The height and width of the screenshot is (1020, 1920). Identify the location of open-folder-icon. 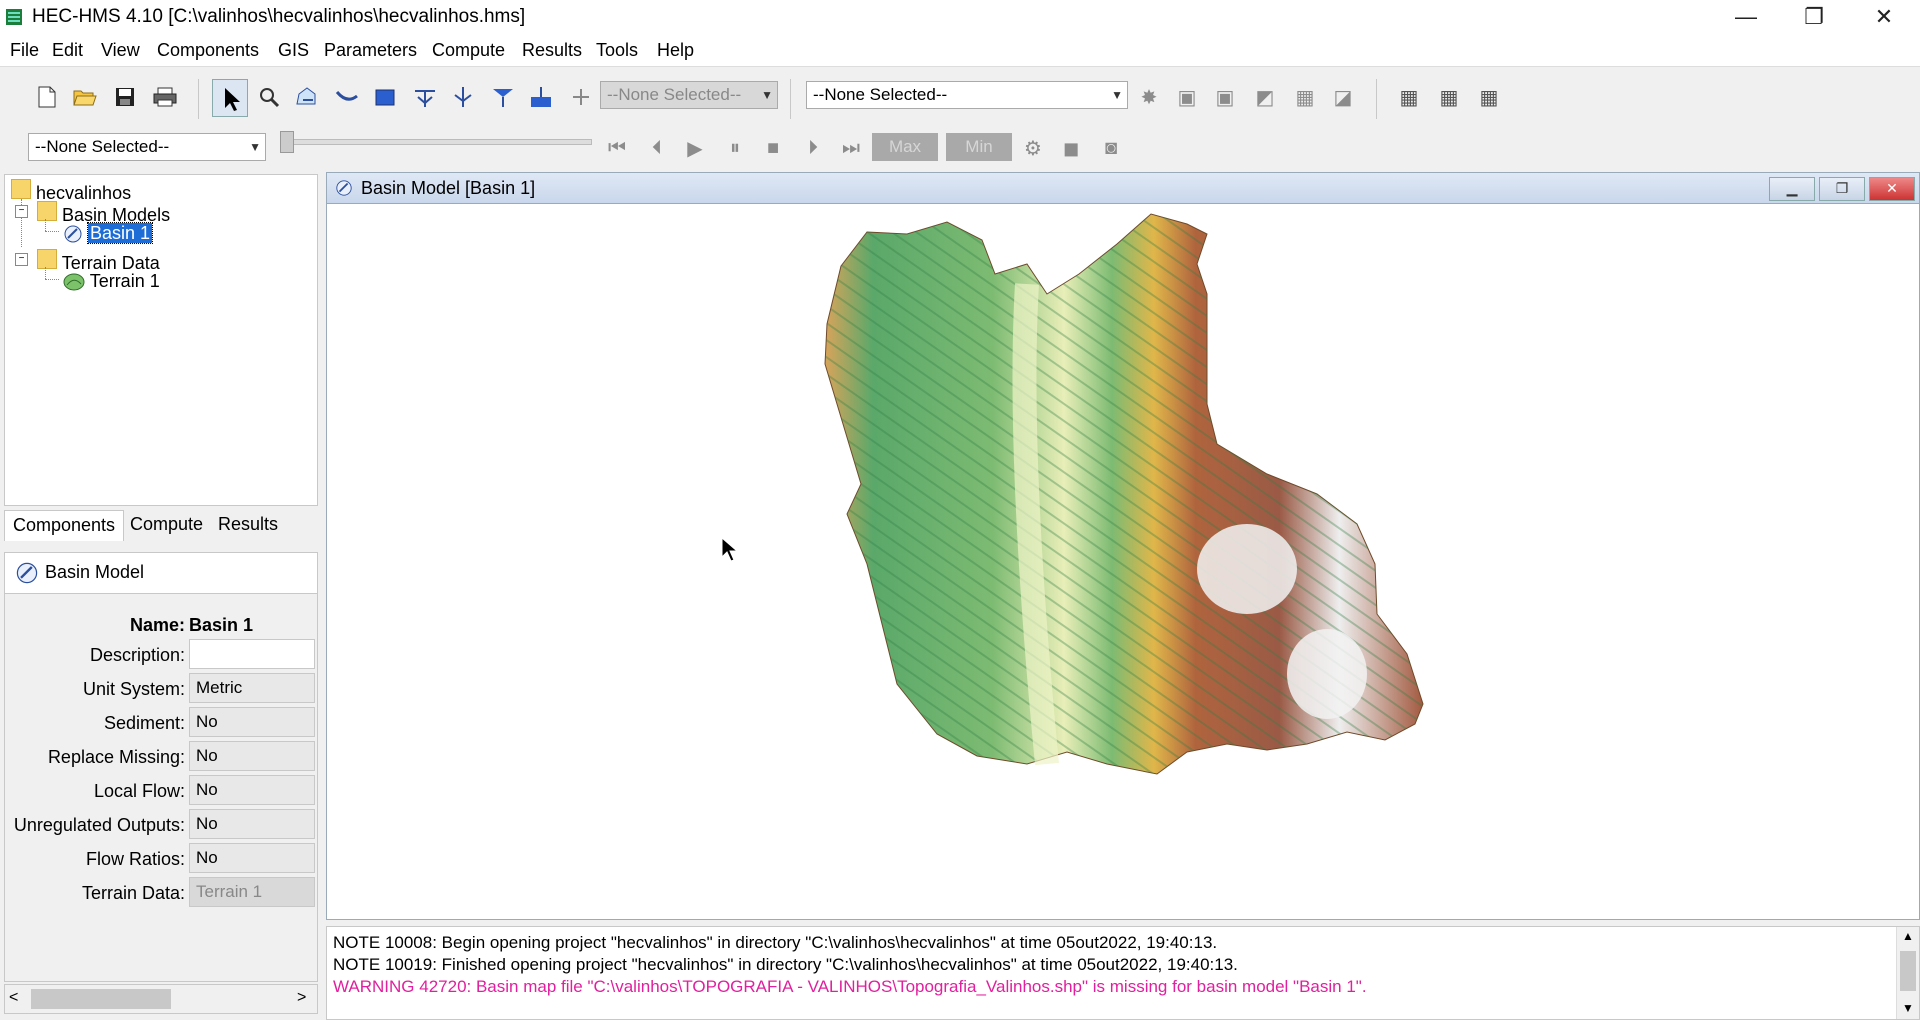
(85, 97).